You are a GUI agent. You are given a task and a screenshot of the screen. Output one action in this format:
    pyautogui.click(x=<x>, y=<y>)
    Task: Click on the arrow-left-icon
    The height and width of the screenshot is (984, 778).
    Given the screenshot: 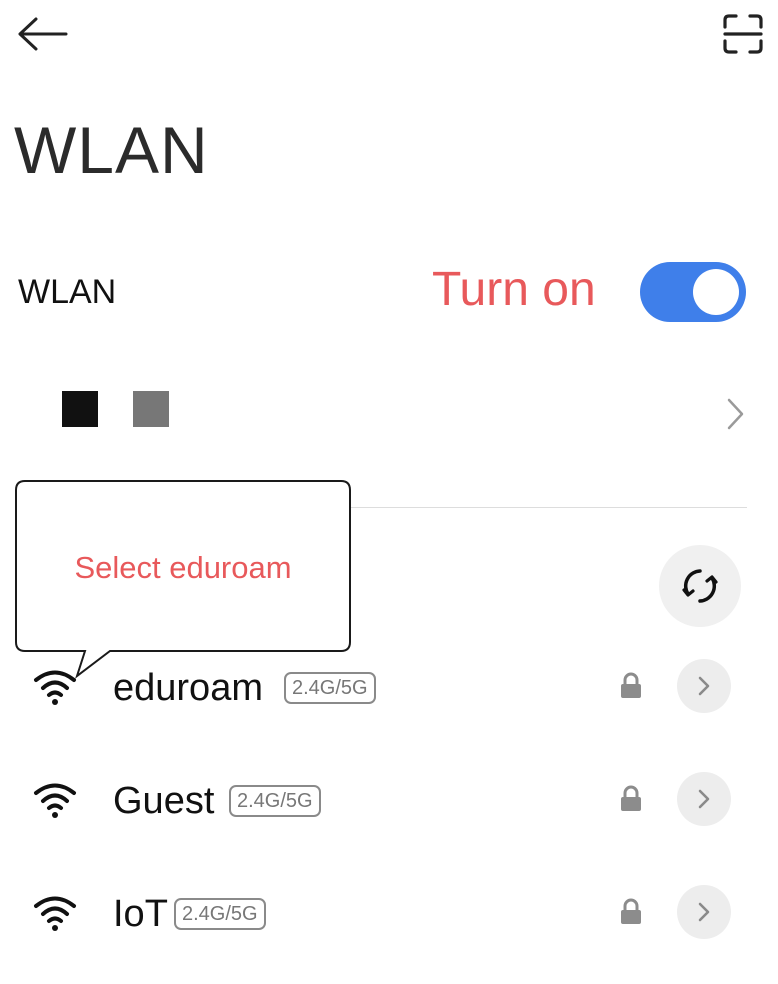 What is the action you would take?
    pyautogui.click(x=43, y=34)
    